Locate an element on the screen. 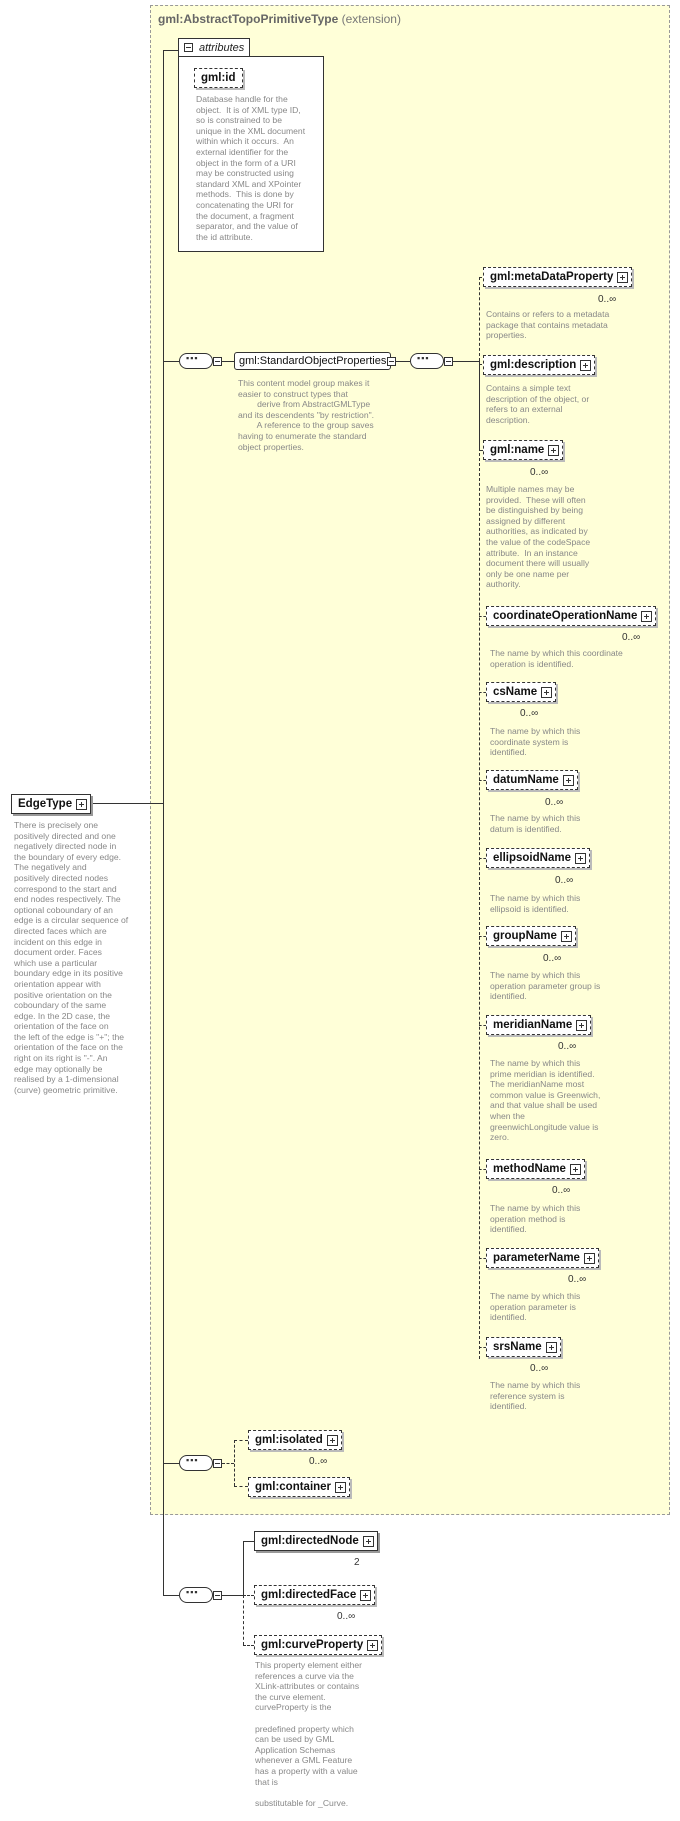 The width and height of the screenshot is (680, 1821). attribute-gml-id: gml:id is located at coordinates (218, 78).